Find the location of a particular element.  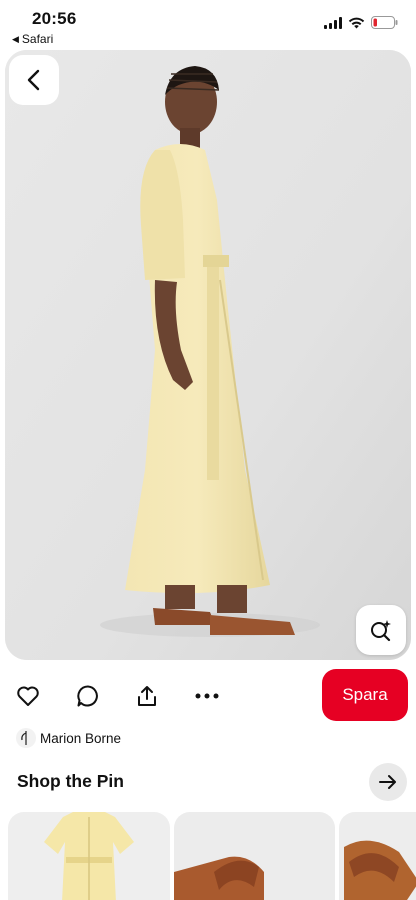

shop-more-button is located at coordinates (388, 782).